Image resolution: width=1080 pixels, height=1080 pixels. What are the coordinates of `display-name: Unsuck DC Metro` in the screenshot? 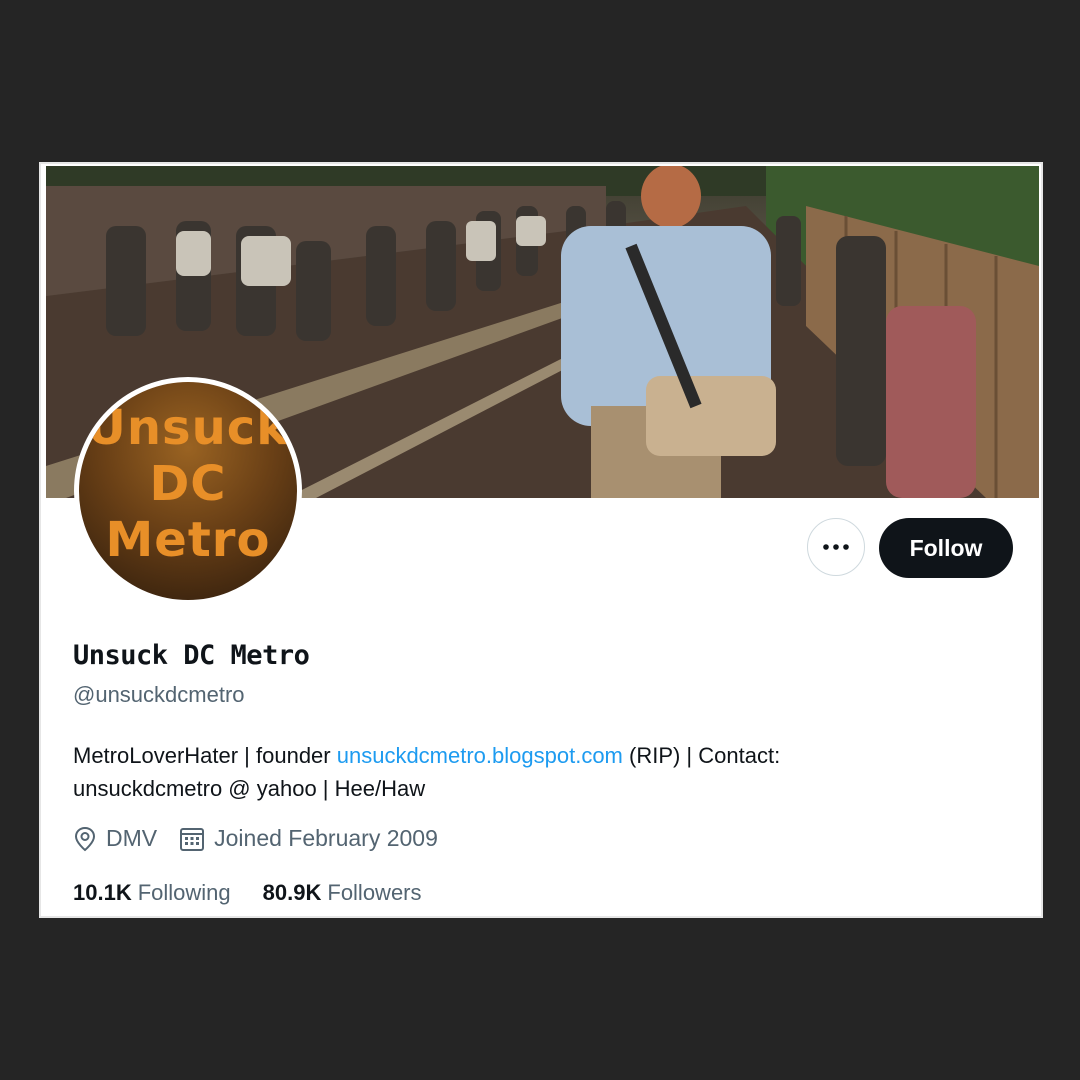 It's located at (191, 655).